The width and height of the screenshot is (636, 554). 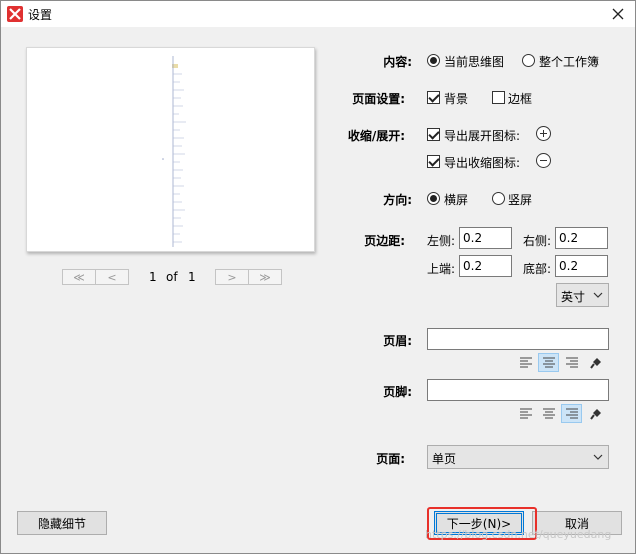 What do you see at coordinates (485, 238) in the screenshot?
I see `left-margin-input: 0.2` at bounding box center [485, 238].